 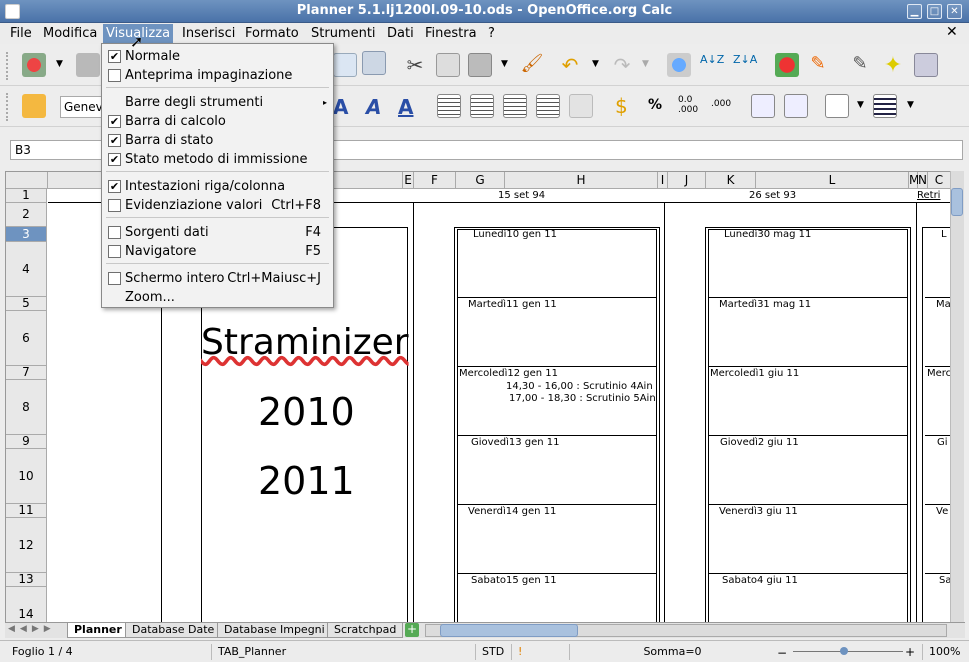 I want to click on row-header-selected: 3, so click(x=26, y=234).